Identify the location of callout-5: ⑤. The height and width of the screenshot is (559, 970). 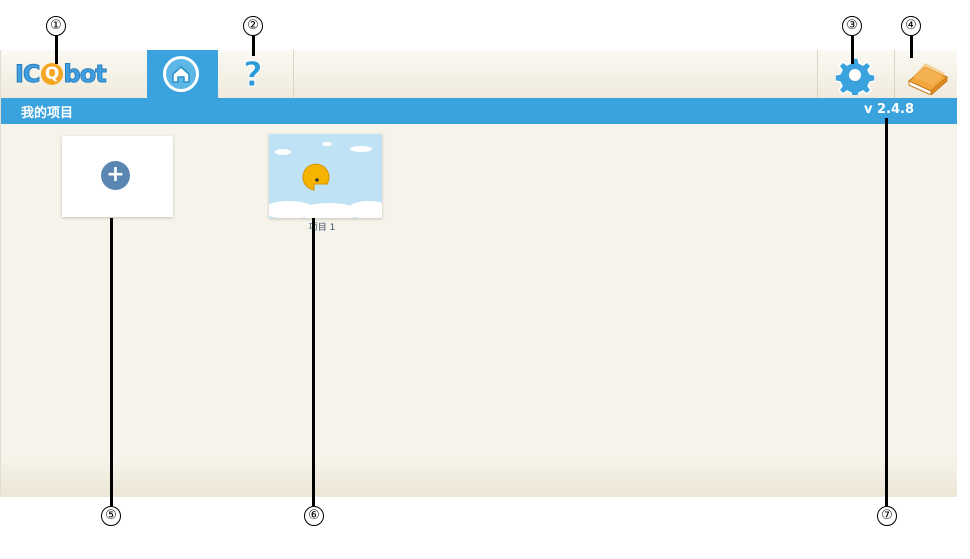
(111, 516).